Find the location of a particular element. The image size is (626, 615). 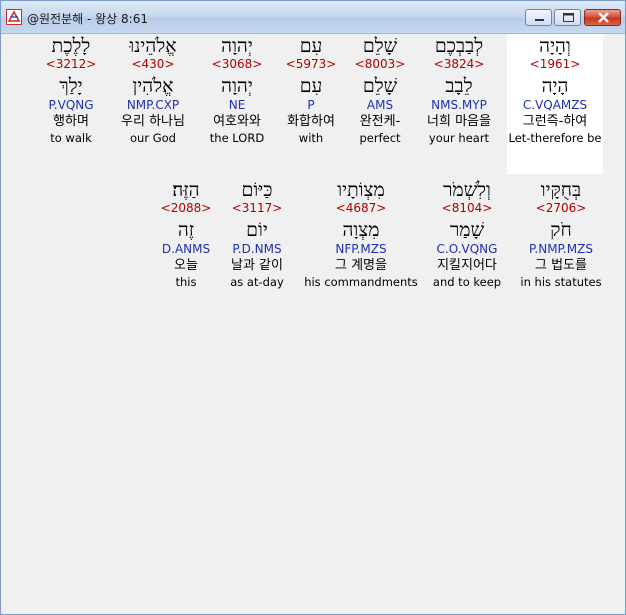

word-card: הַזֶּה׃ <2088> זֶה D.ANMS 오늘 this is located at coordinates (186, 233).